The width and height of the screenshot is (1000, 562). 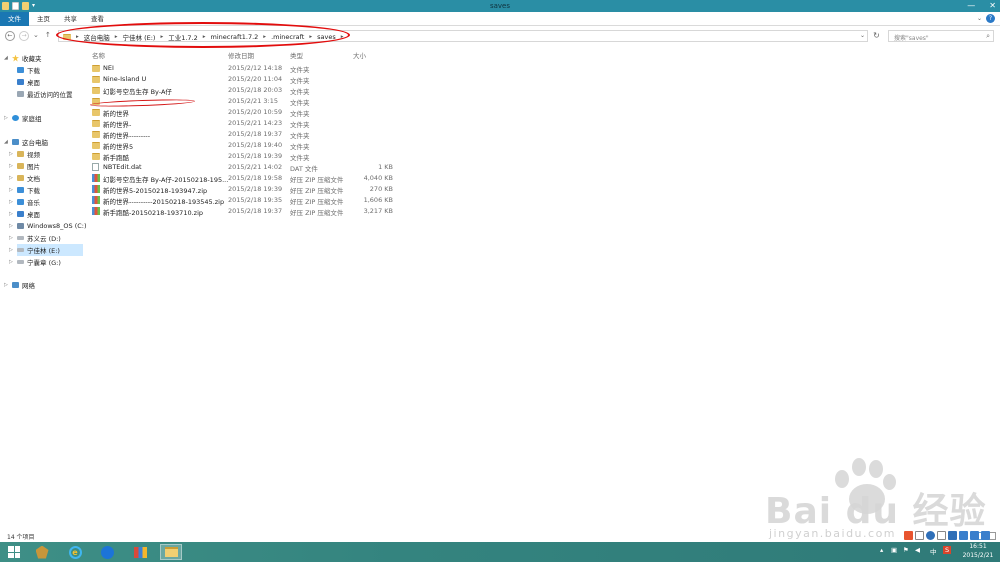 I want to click on tab-share: 共享, so click(x=70, y=19).